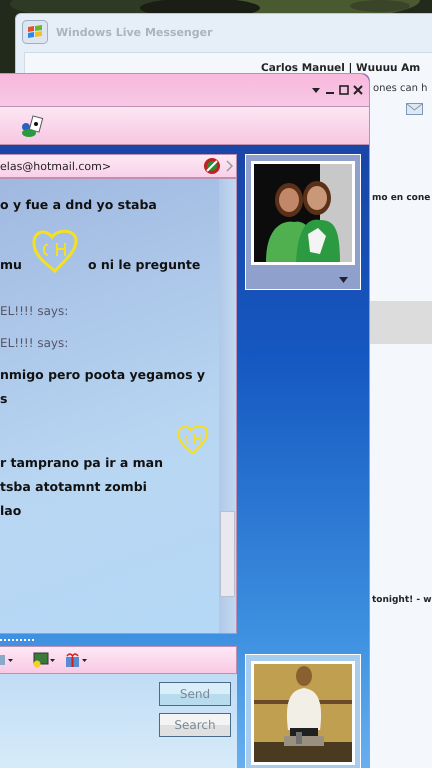  What do you see at coordinates (358, 90) in the screenshot?
I see `close-icon` at bounding box center [358, 90].